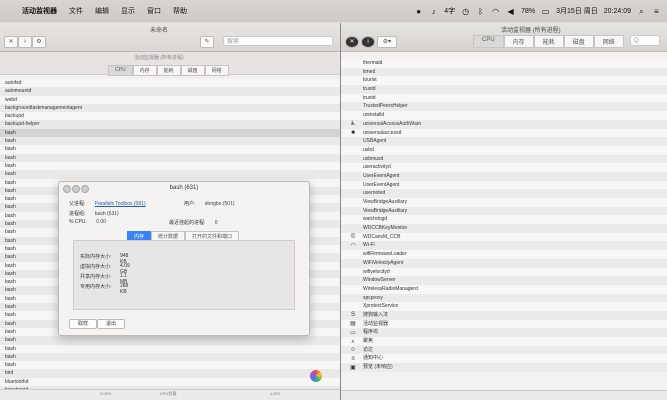 This screenshot has height=400, width=667. I want to click on tab-network: 网络, so click(216, 70).